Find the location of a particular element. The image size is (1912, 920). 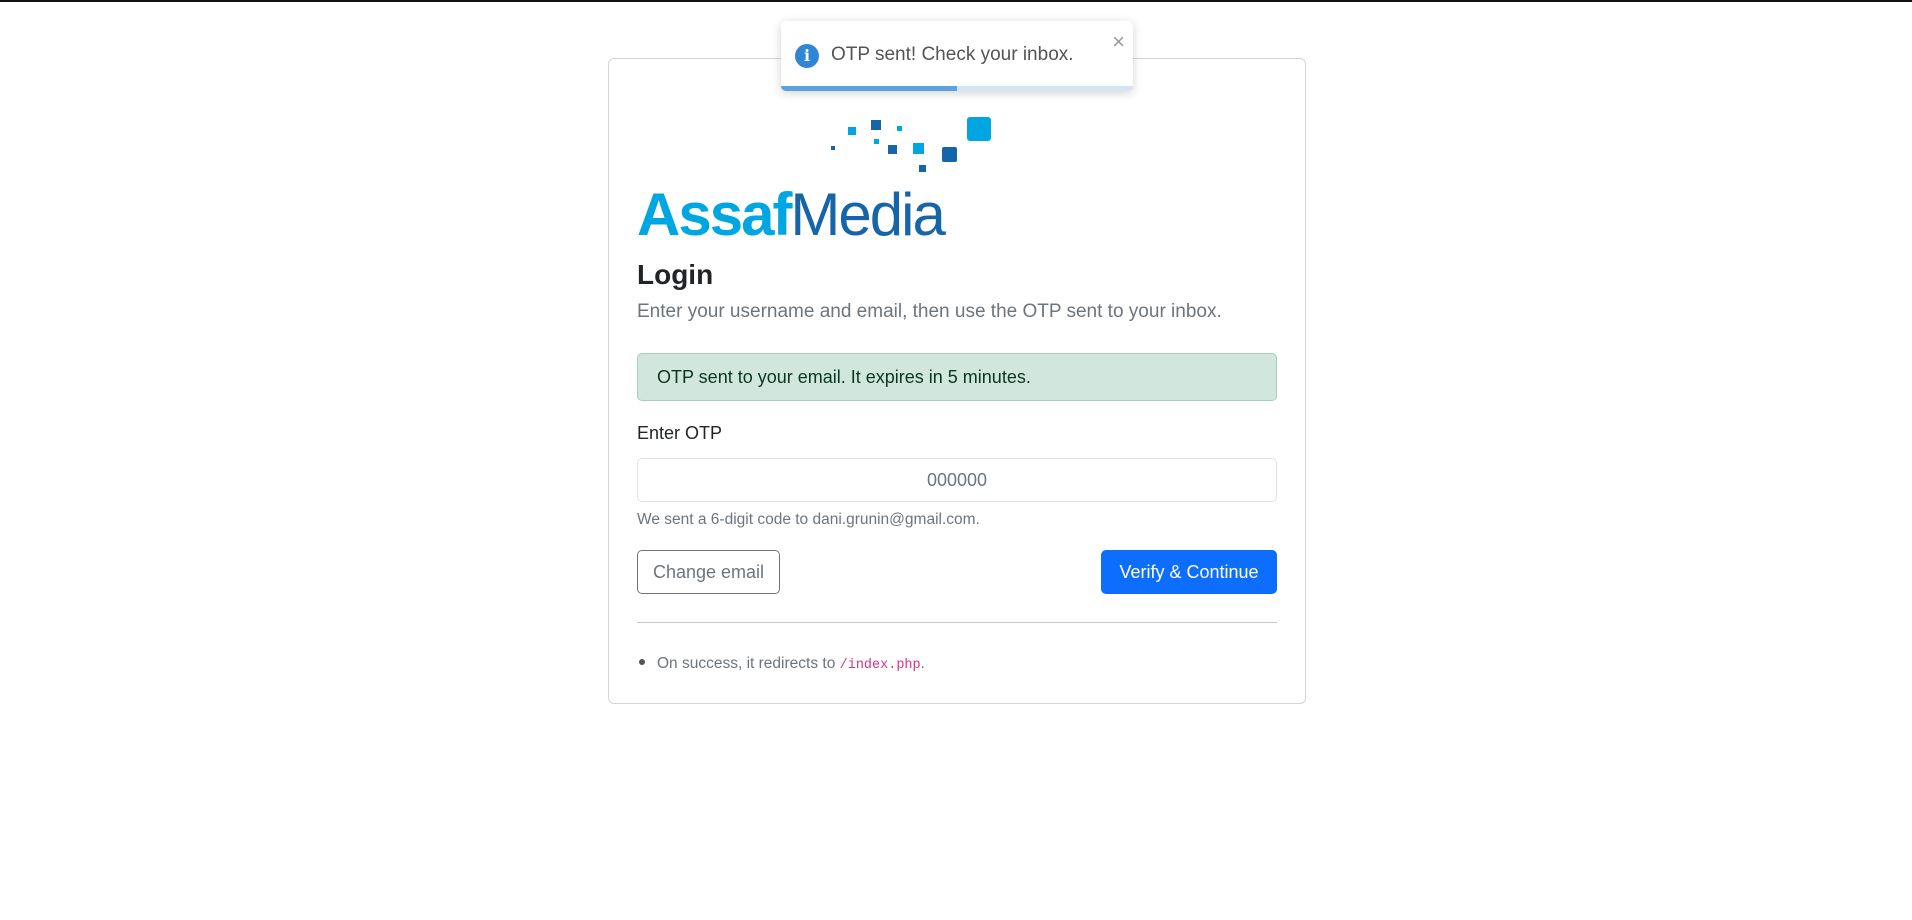

redirect-note: On success, it redirects to /index.php. is located at coordinates (781, 664).